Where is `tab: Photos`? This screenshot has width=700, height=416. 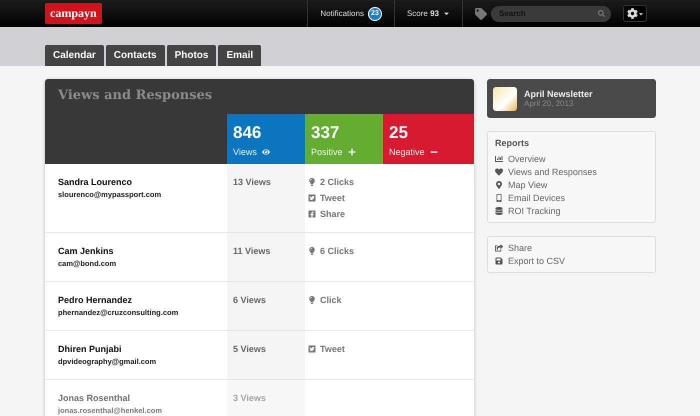
tab: Photos is located at coordinates (191, 55).